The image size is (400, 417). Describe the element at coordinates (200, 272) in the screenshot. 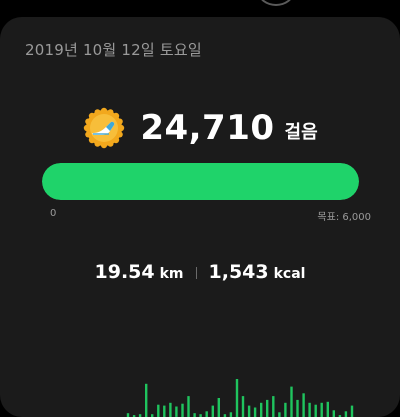

I see `activity-stats: 19.54 km 1,543 kcal` at that location.